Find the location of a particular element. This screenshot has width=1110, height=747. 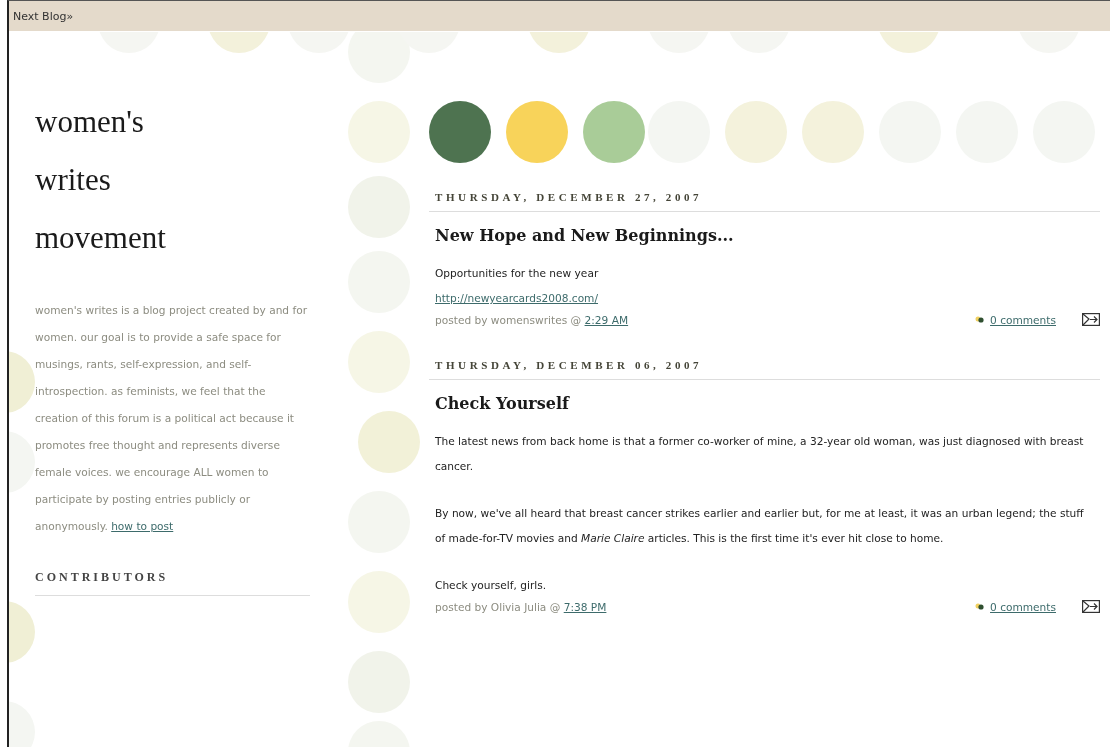

blog-title: women's is located at coordinates (90, 122).